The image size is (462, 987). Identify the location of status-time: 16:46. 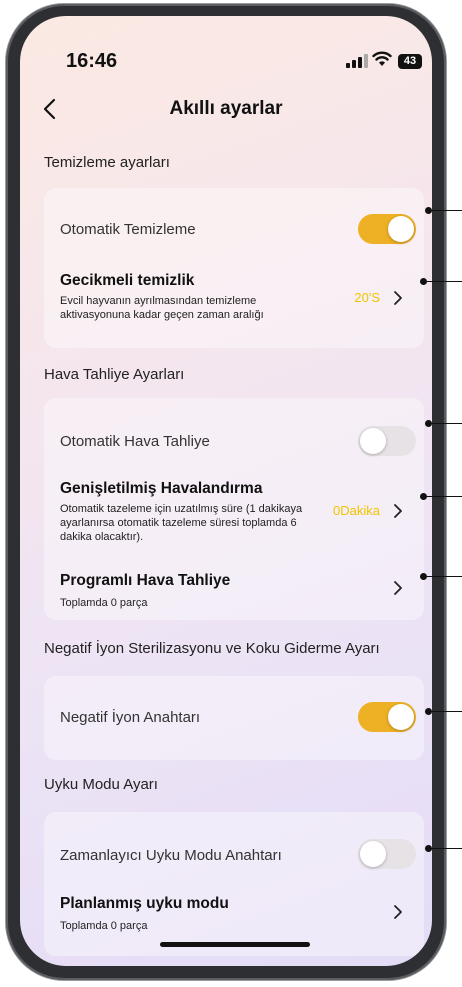
(92, 61).